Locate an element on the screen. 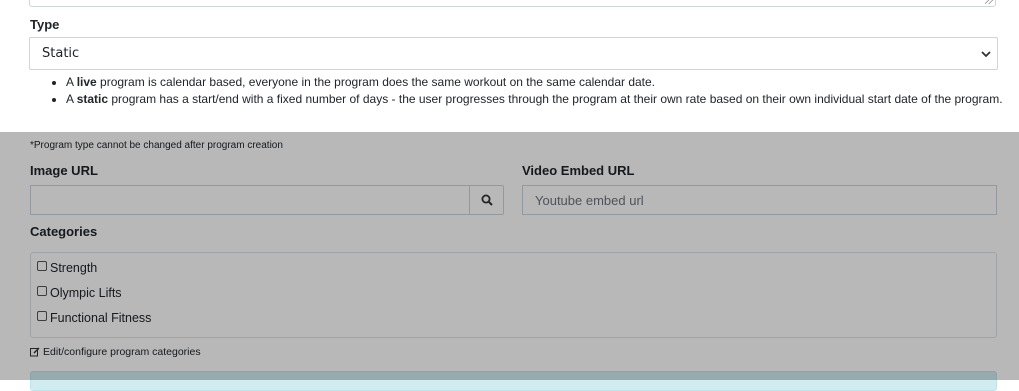  image-url-input is located at coordinates (250, 200).